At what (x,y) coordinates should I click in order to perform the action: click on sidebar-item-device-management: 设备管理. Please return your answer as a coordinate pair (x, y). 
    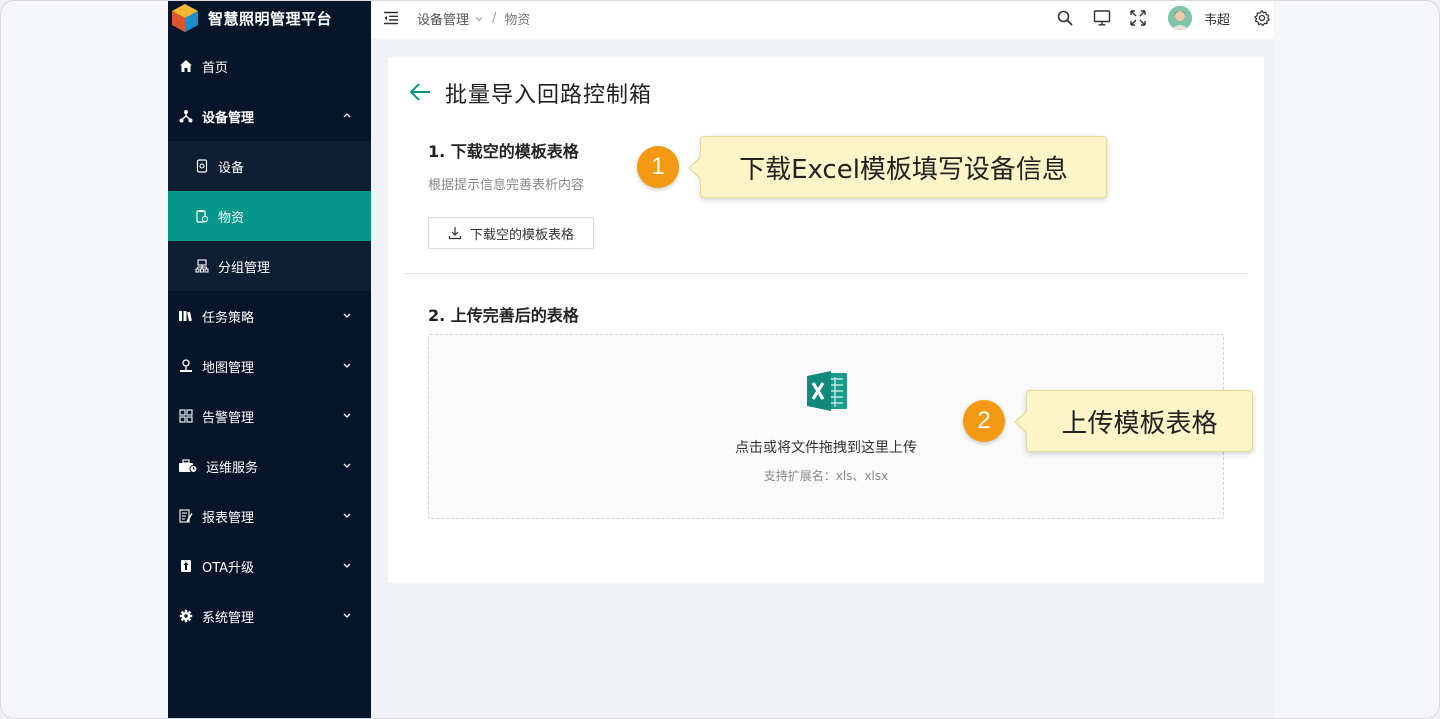
    Looking at the image, I should click on (269, 116).